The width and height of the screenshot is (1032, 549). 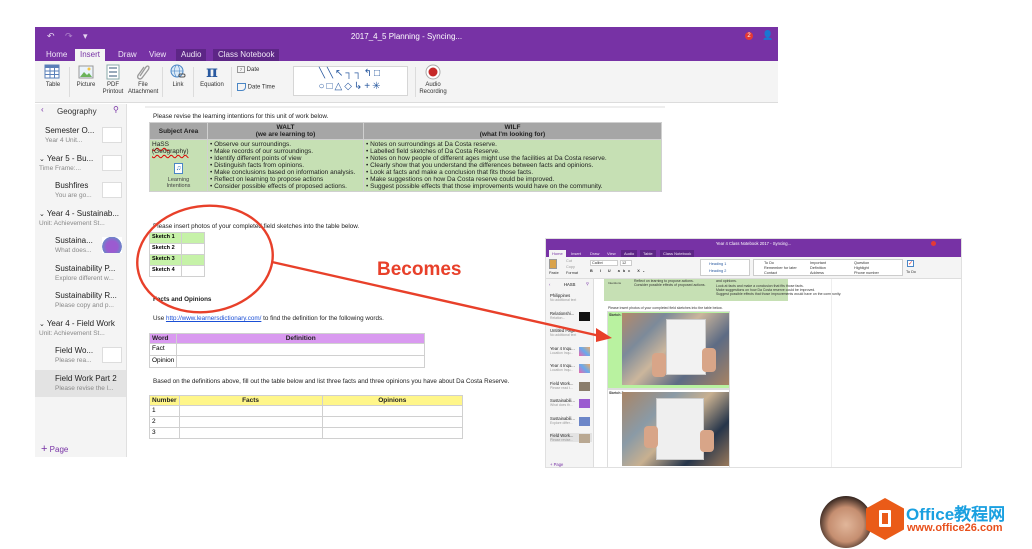 What do you see at coordinates (846, 522) in the screenshot?
I see `watermark-avatar` at bounding box center [846, 522].